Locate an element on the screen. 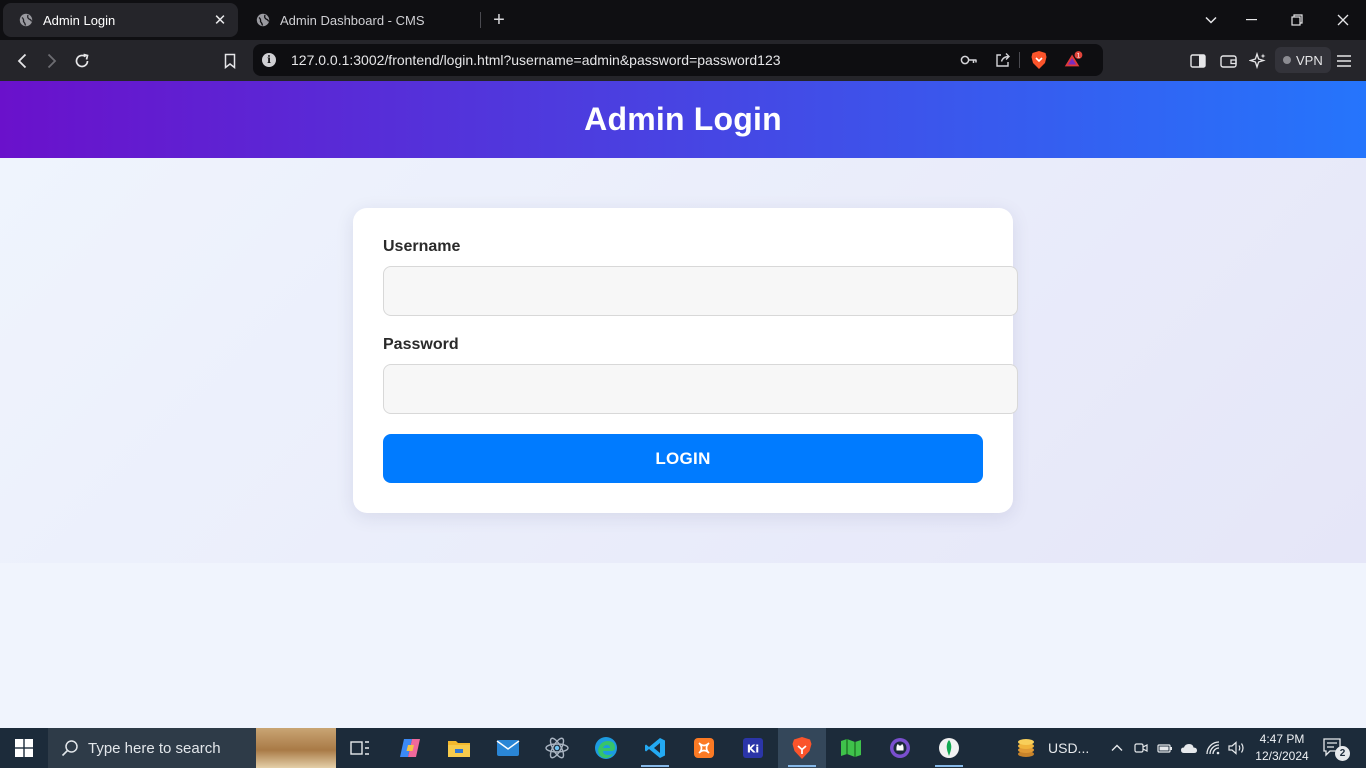 The width and height of the screenshot is (1366, 768). vpn-status-dot is located at coordinates (1287, 60).